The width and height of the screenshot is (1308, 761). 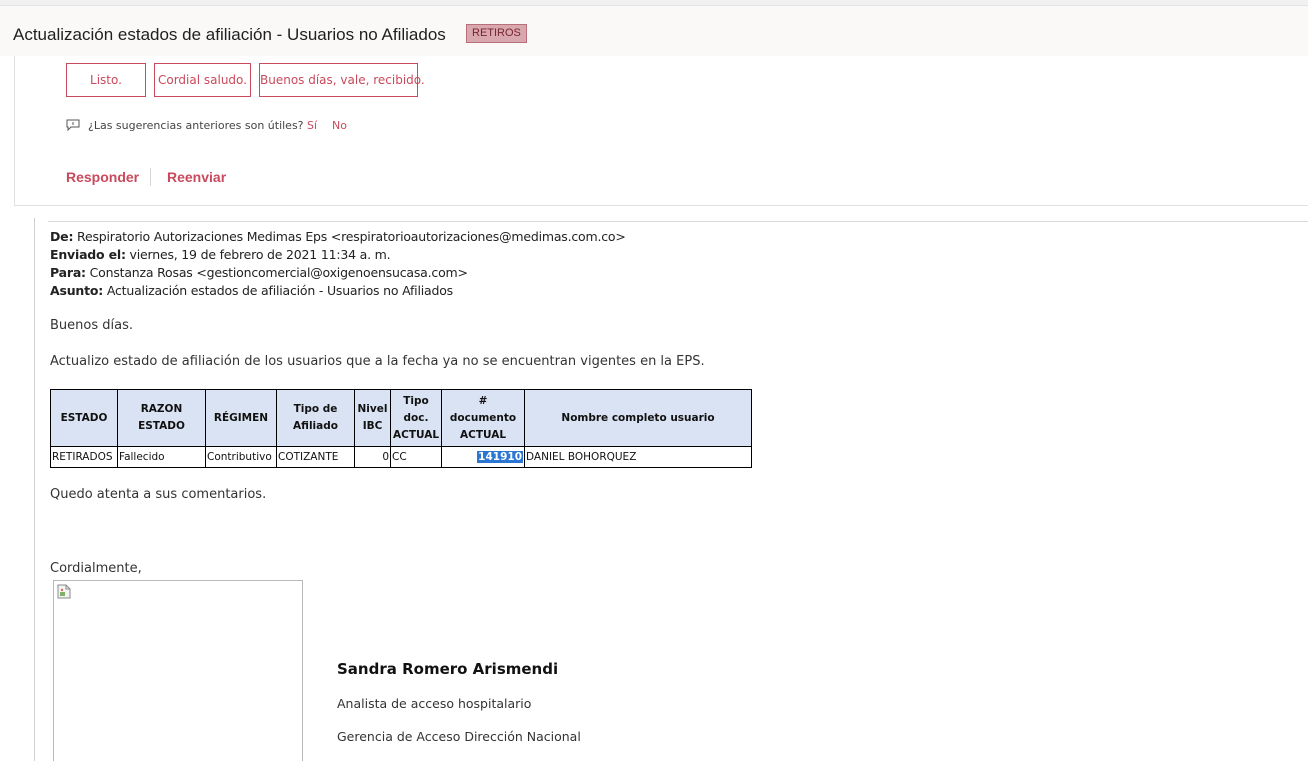 I want to click on signature-name: Sandra Romero Arismendi, so click(x=448, y=669).